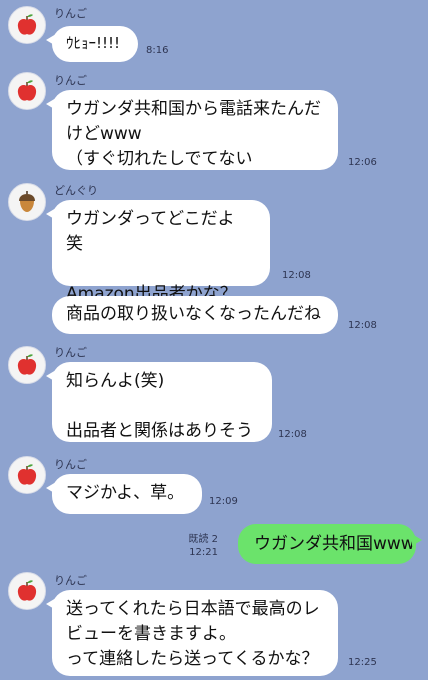 The height and width of the screenshot is (680, 428). I want to click on message-bubble: 知らんよ(笑) 出品者と関係はありそう, so click(159, 402).